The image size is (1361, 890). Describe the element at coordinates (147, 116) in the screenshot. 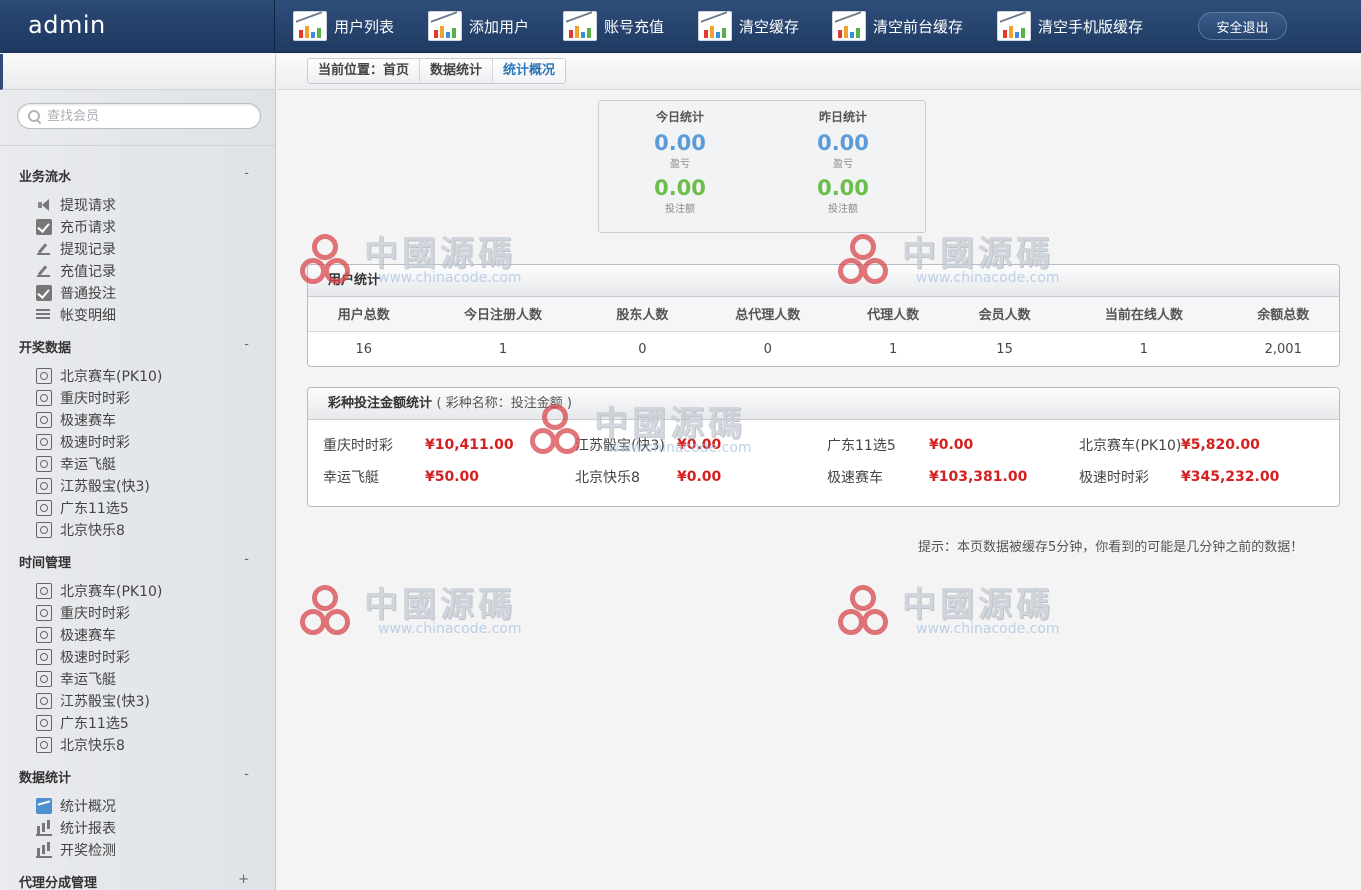

I see `member-search-input` at that location.